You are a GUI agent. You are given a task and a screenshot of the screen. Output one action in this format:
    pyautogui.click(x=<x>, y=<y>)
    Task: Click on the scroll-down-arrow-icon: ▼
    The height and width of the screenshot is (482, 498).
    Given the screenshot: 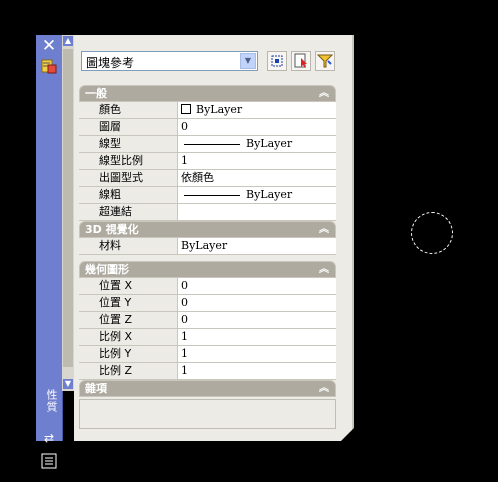 What is the action you would take?
    pyautogui.click(x=68, y=384)
    